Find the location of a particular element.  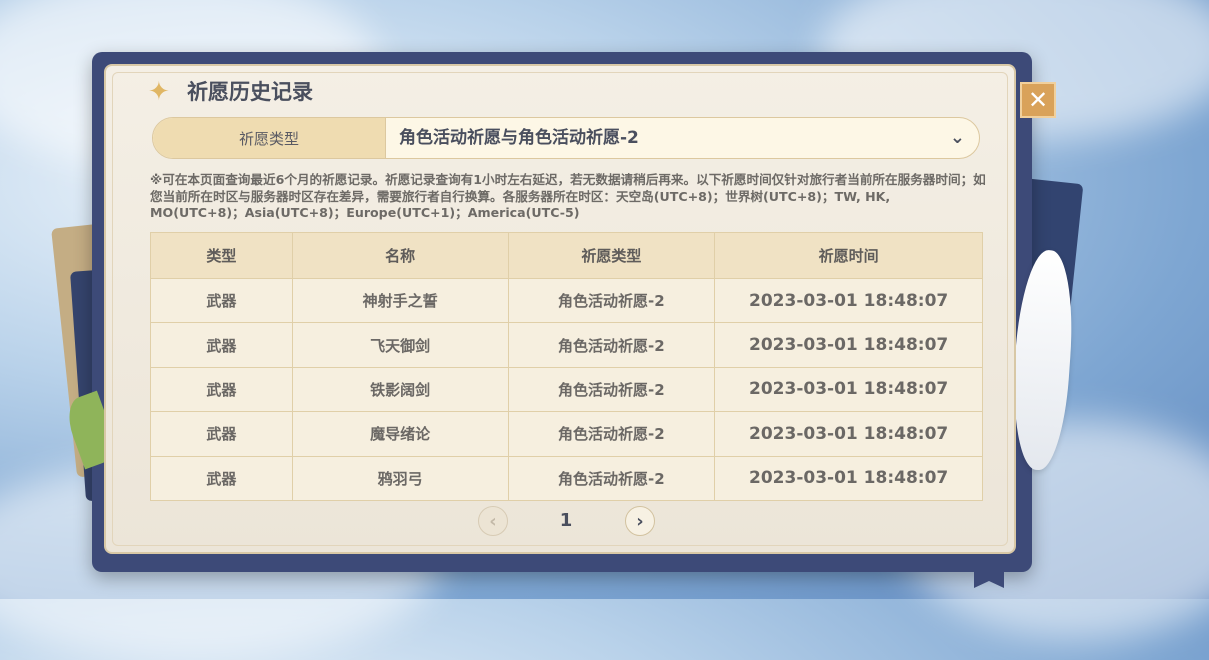

header-wish-time: 祈愿时间 is located at coordinates (848, 255).